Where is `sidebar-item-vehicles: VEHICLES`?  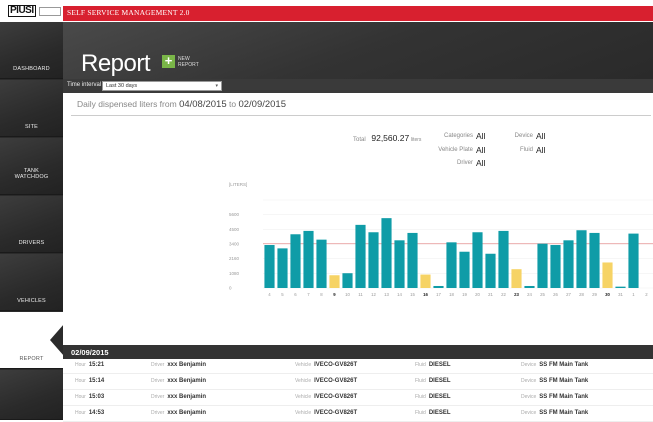
sidebar-item-vehicles: VEHICLES is located at coordinates (31, 282).